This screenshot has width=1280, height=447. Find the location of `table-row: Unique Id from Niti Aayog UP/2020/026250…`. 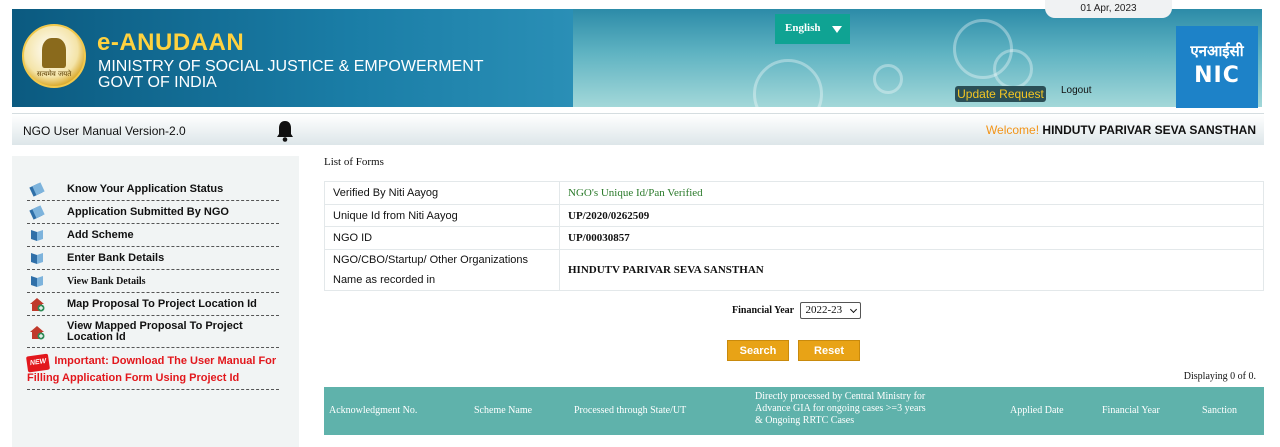

table-row: Unique Id from Niti Aayog UP/2020/026250… is located at coordinates (794, 215).